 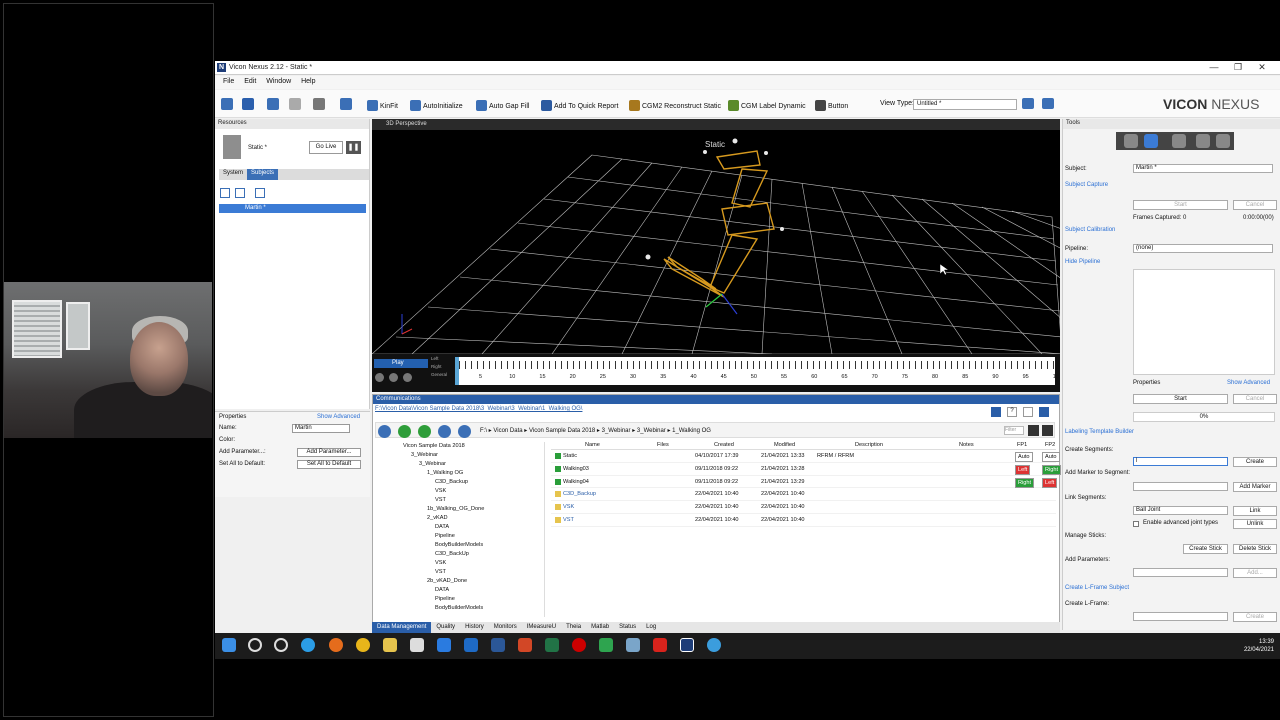 What do you see at coordinates (250, 81) in the screenshot?
I see `menu-edit: Edit` at bounding box center [250, 81].